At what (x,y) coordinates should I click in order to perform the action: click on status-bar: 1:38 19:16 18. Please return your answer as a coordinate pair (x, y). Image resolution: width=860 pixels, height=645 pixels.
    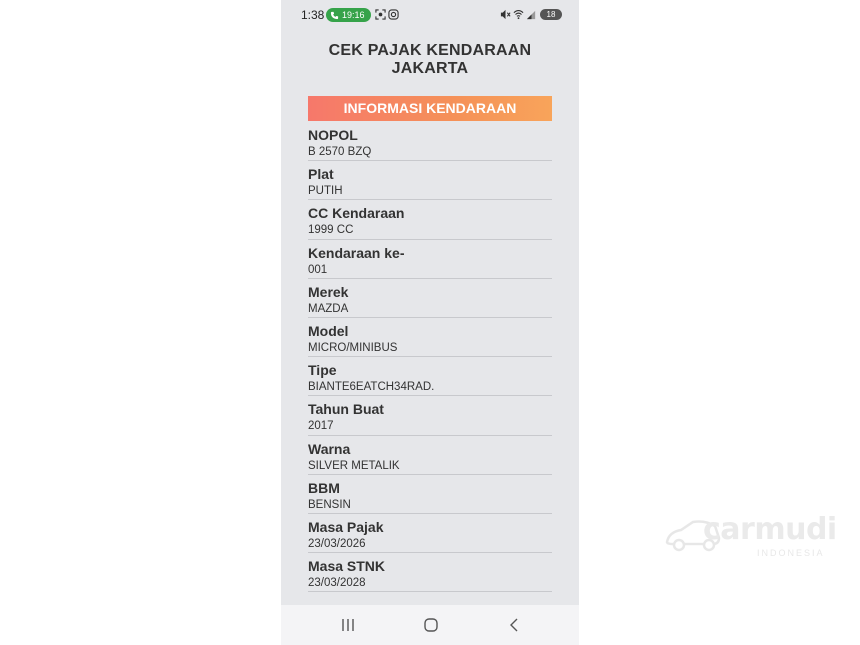
    Looking at the image, I should click on (430, 15).